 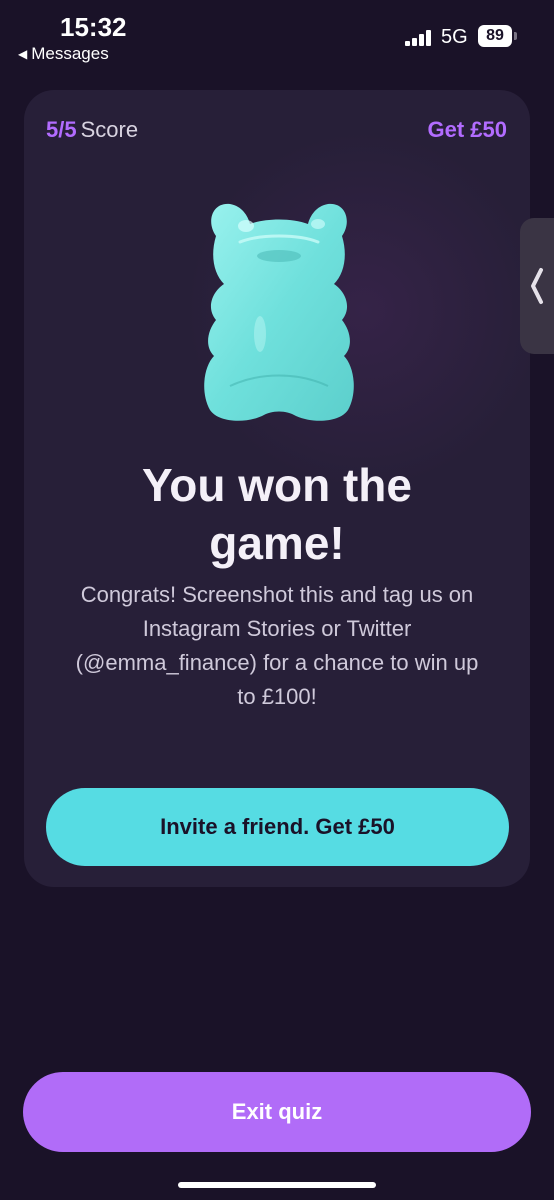 I want to click on back-arrow-icon: ◀, so click(x=23, y=54).